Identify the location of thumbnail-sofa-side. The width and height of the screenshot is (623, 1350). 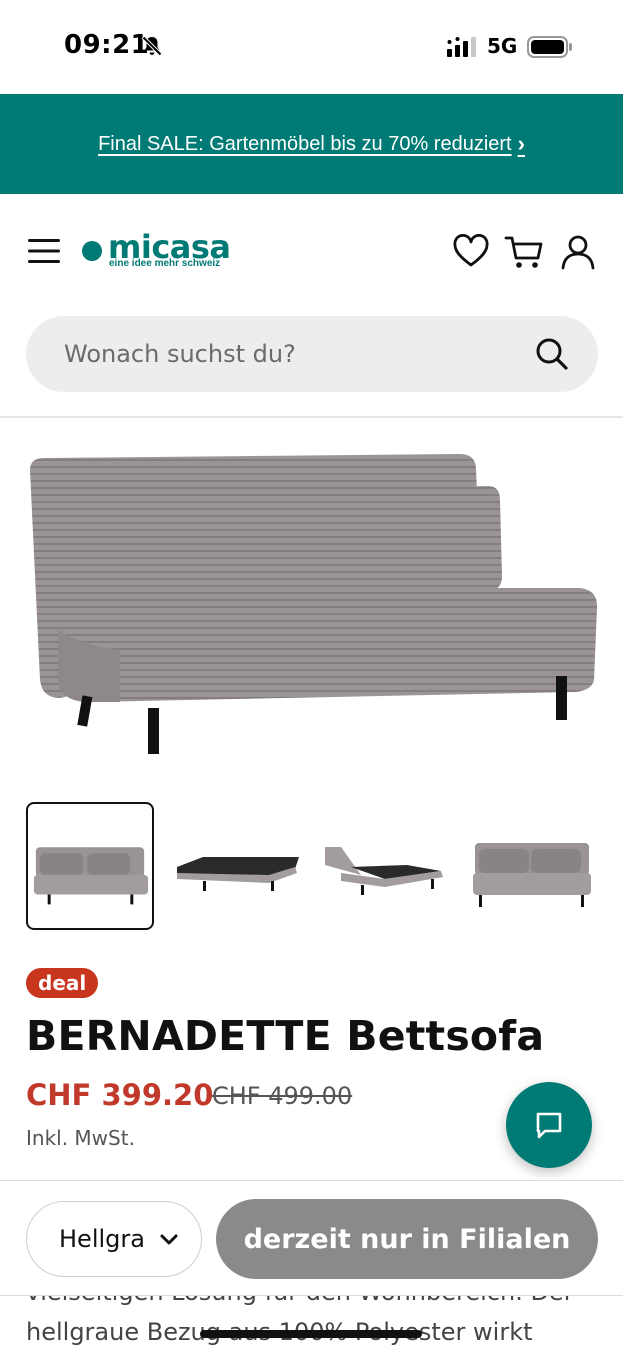
(532, 866).